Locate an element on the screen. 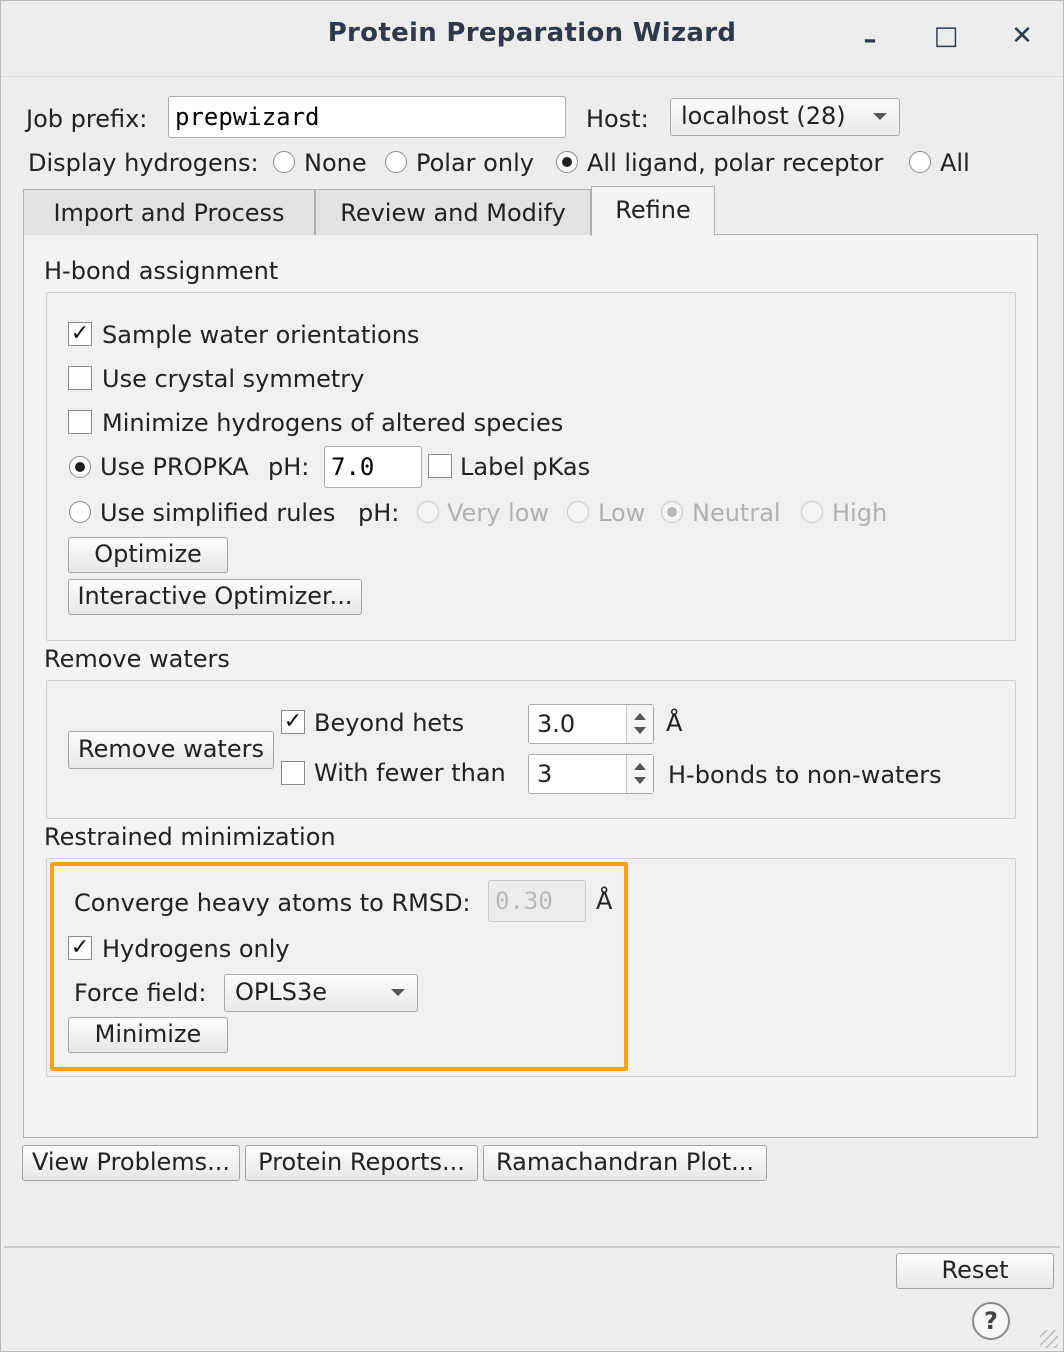 The height and width of the screenshot is (1352, 1064). display-hydrogens-label: Display hydrogens: is located at coordinates (143, 163).